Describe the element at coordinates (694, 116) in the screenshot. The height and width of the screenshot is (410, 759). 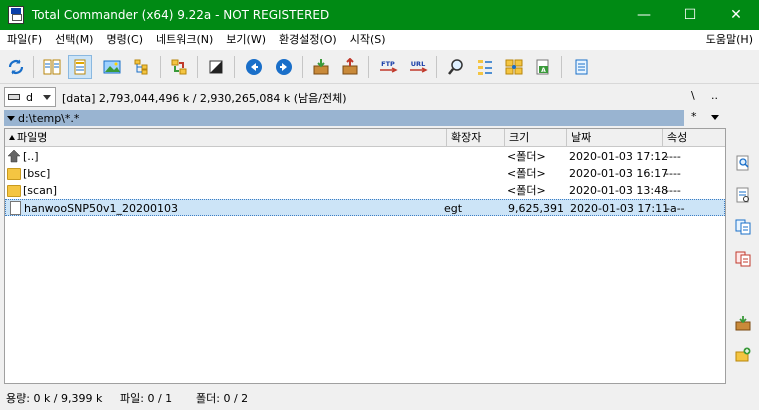
I see `filter-star-button: *` at that location.